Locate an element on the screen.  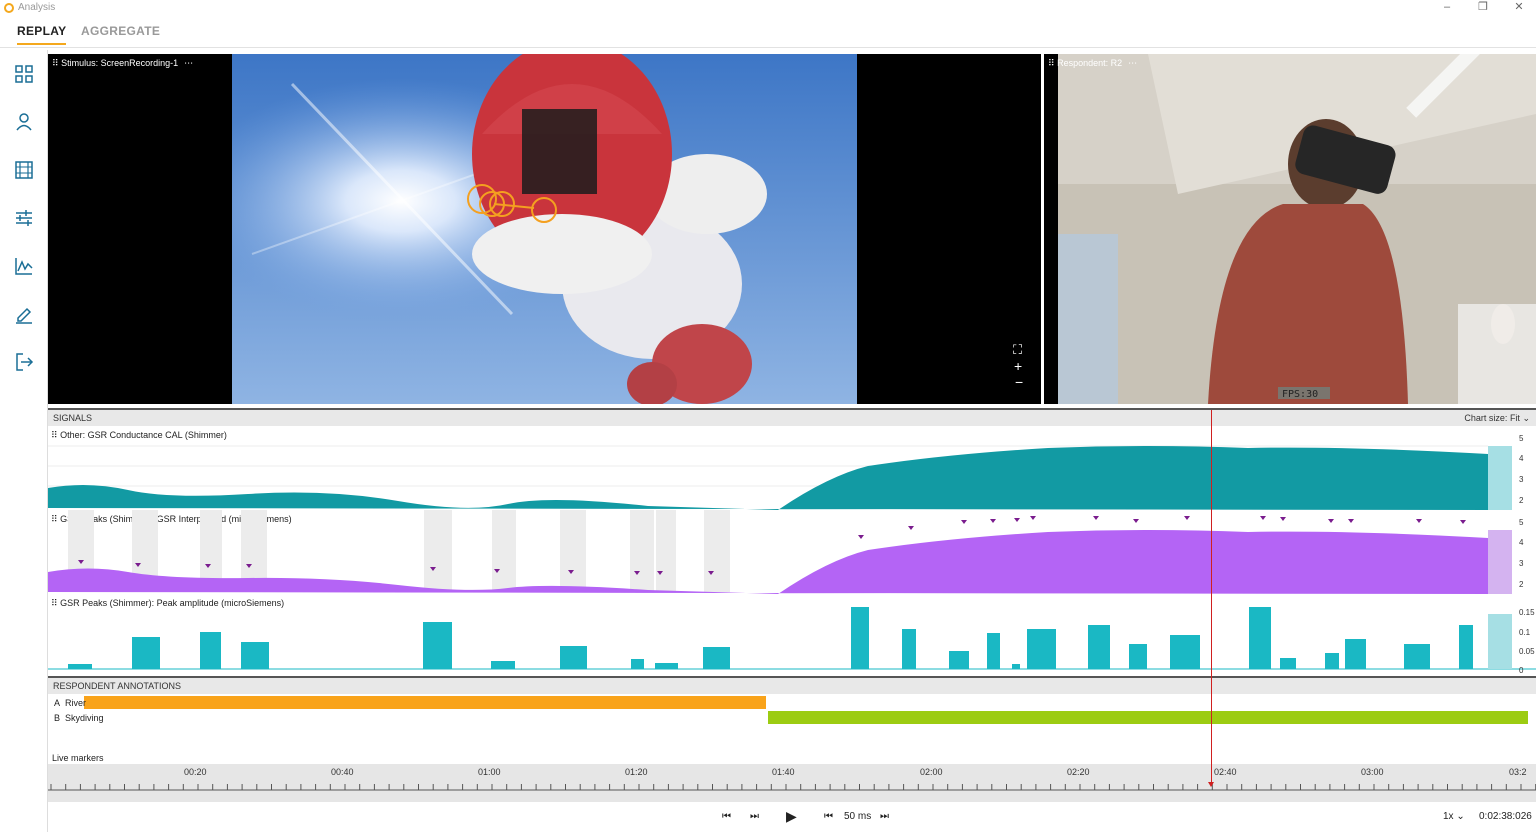
annotation-name: Skydiving is located at coordinates (84, 718).